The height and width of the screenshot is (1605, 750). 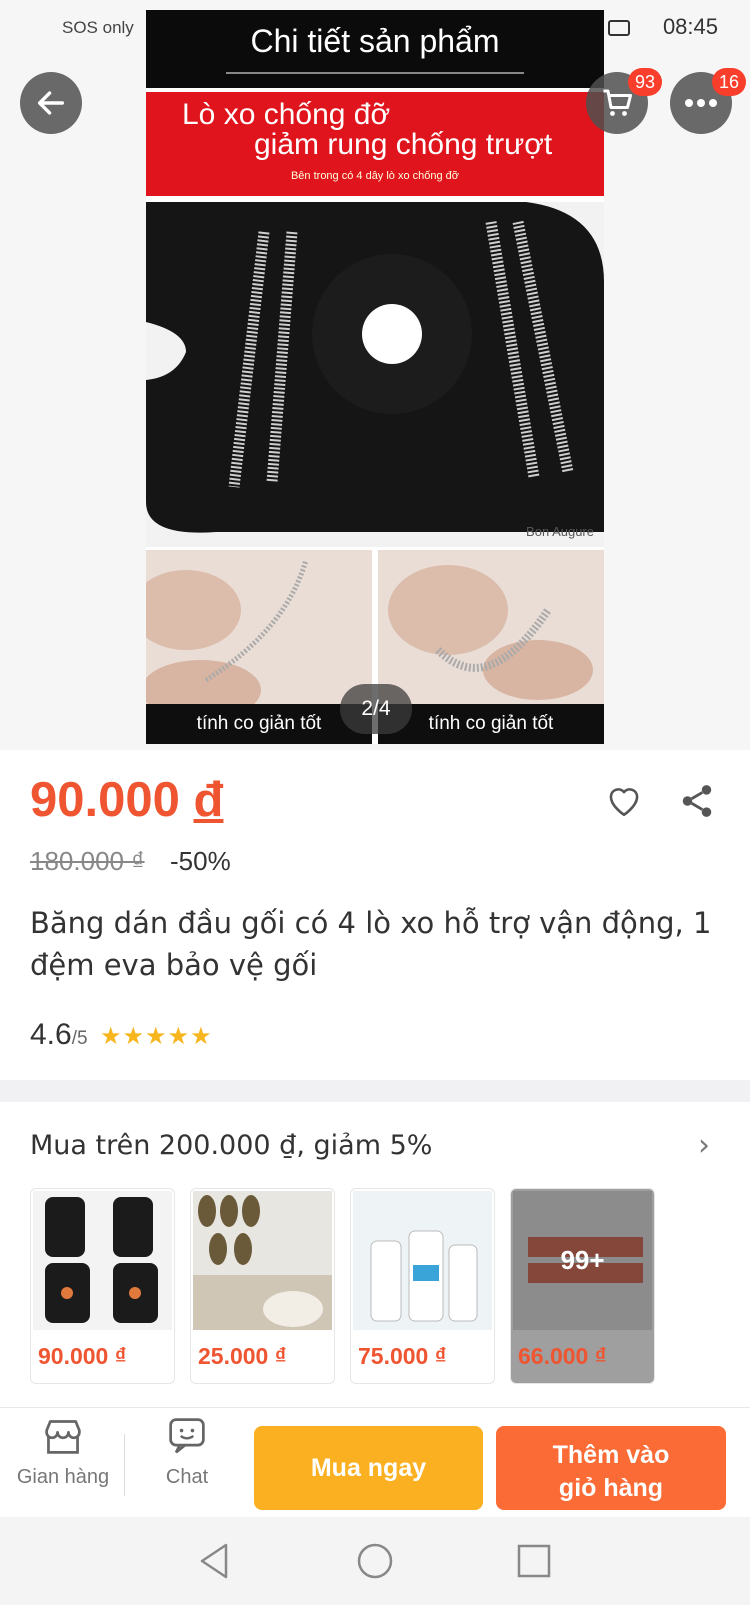 I want to click on brand-watermark: Bon Augure, so click(x=560, y=531).